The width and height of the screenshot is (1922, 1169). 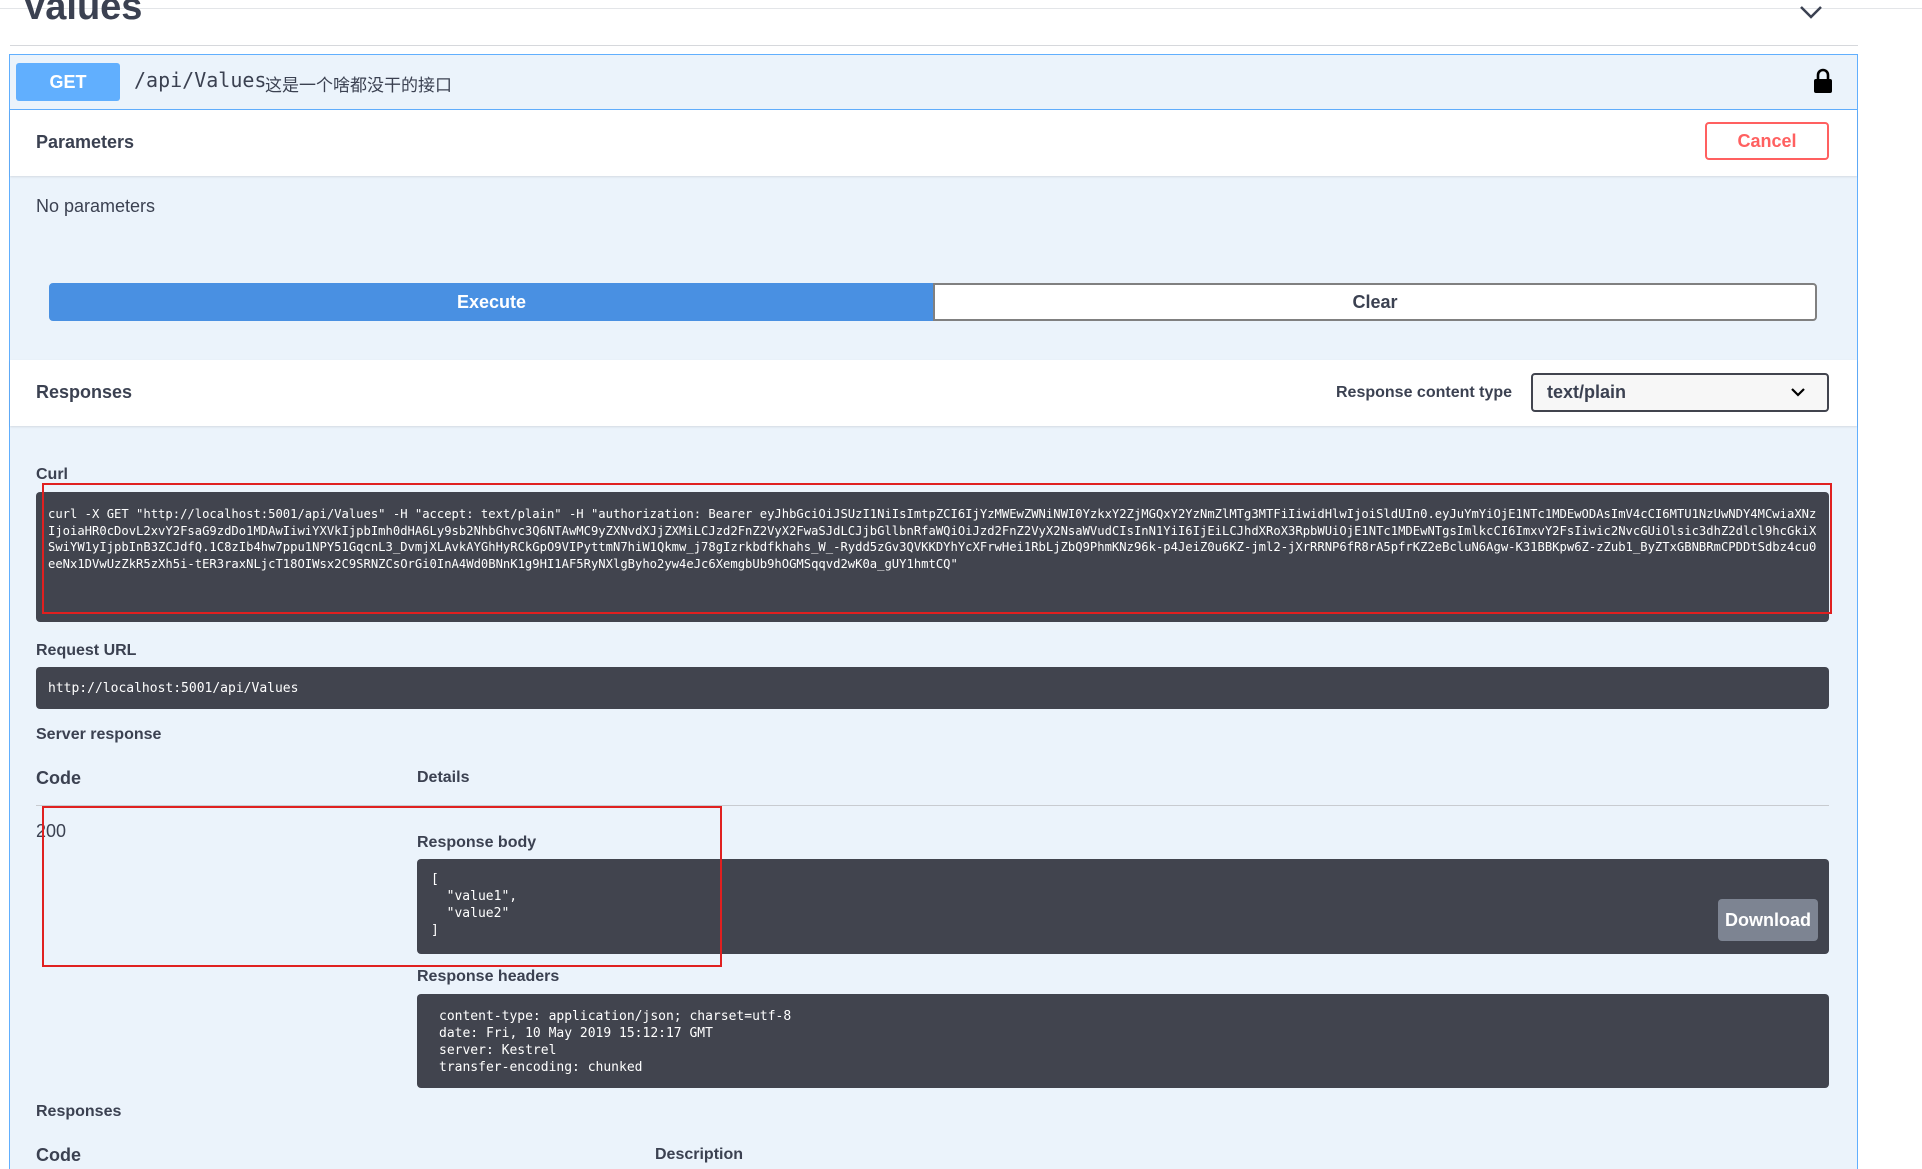 What do you see at coordinates (1768, 920) in the screenshot?
I see `download-button: Download` at bounding box center [1768, 920].